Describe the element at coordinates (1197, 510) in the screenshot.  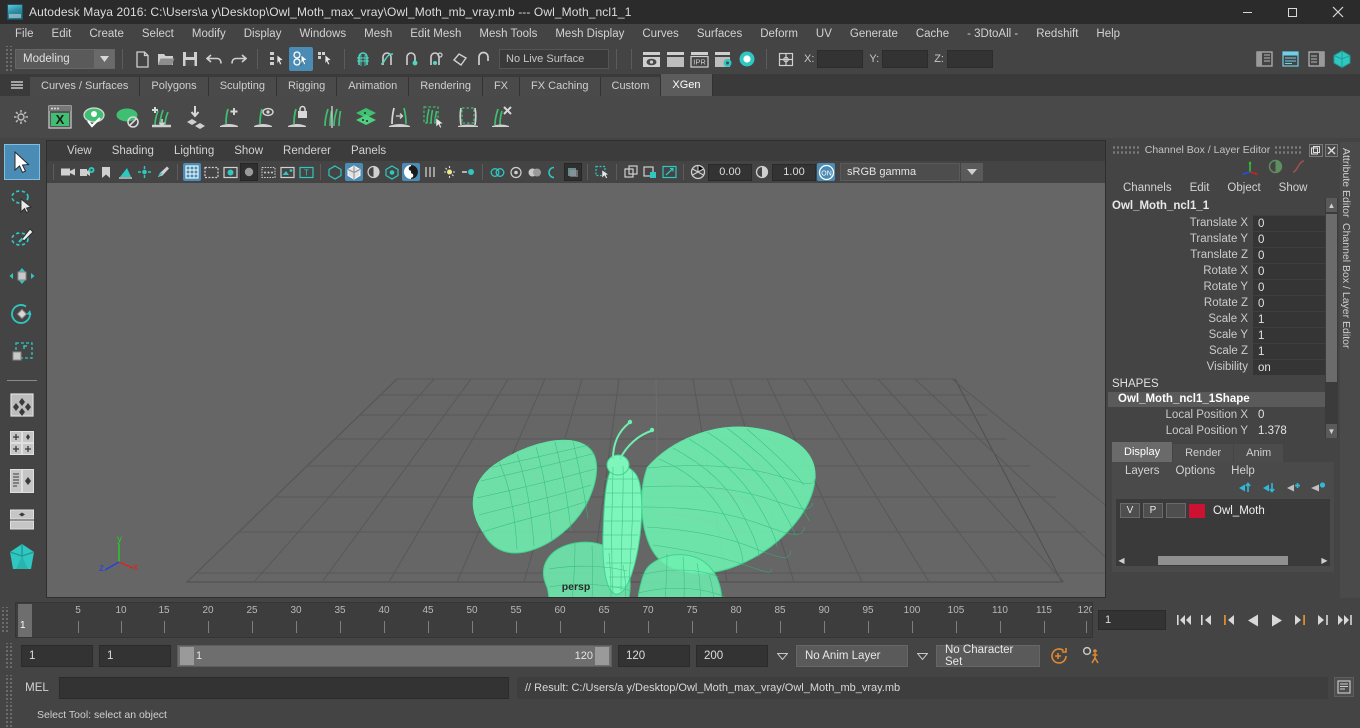
I see `layer-color-swatch` at that location.